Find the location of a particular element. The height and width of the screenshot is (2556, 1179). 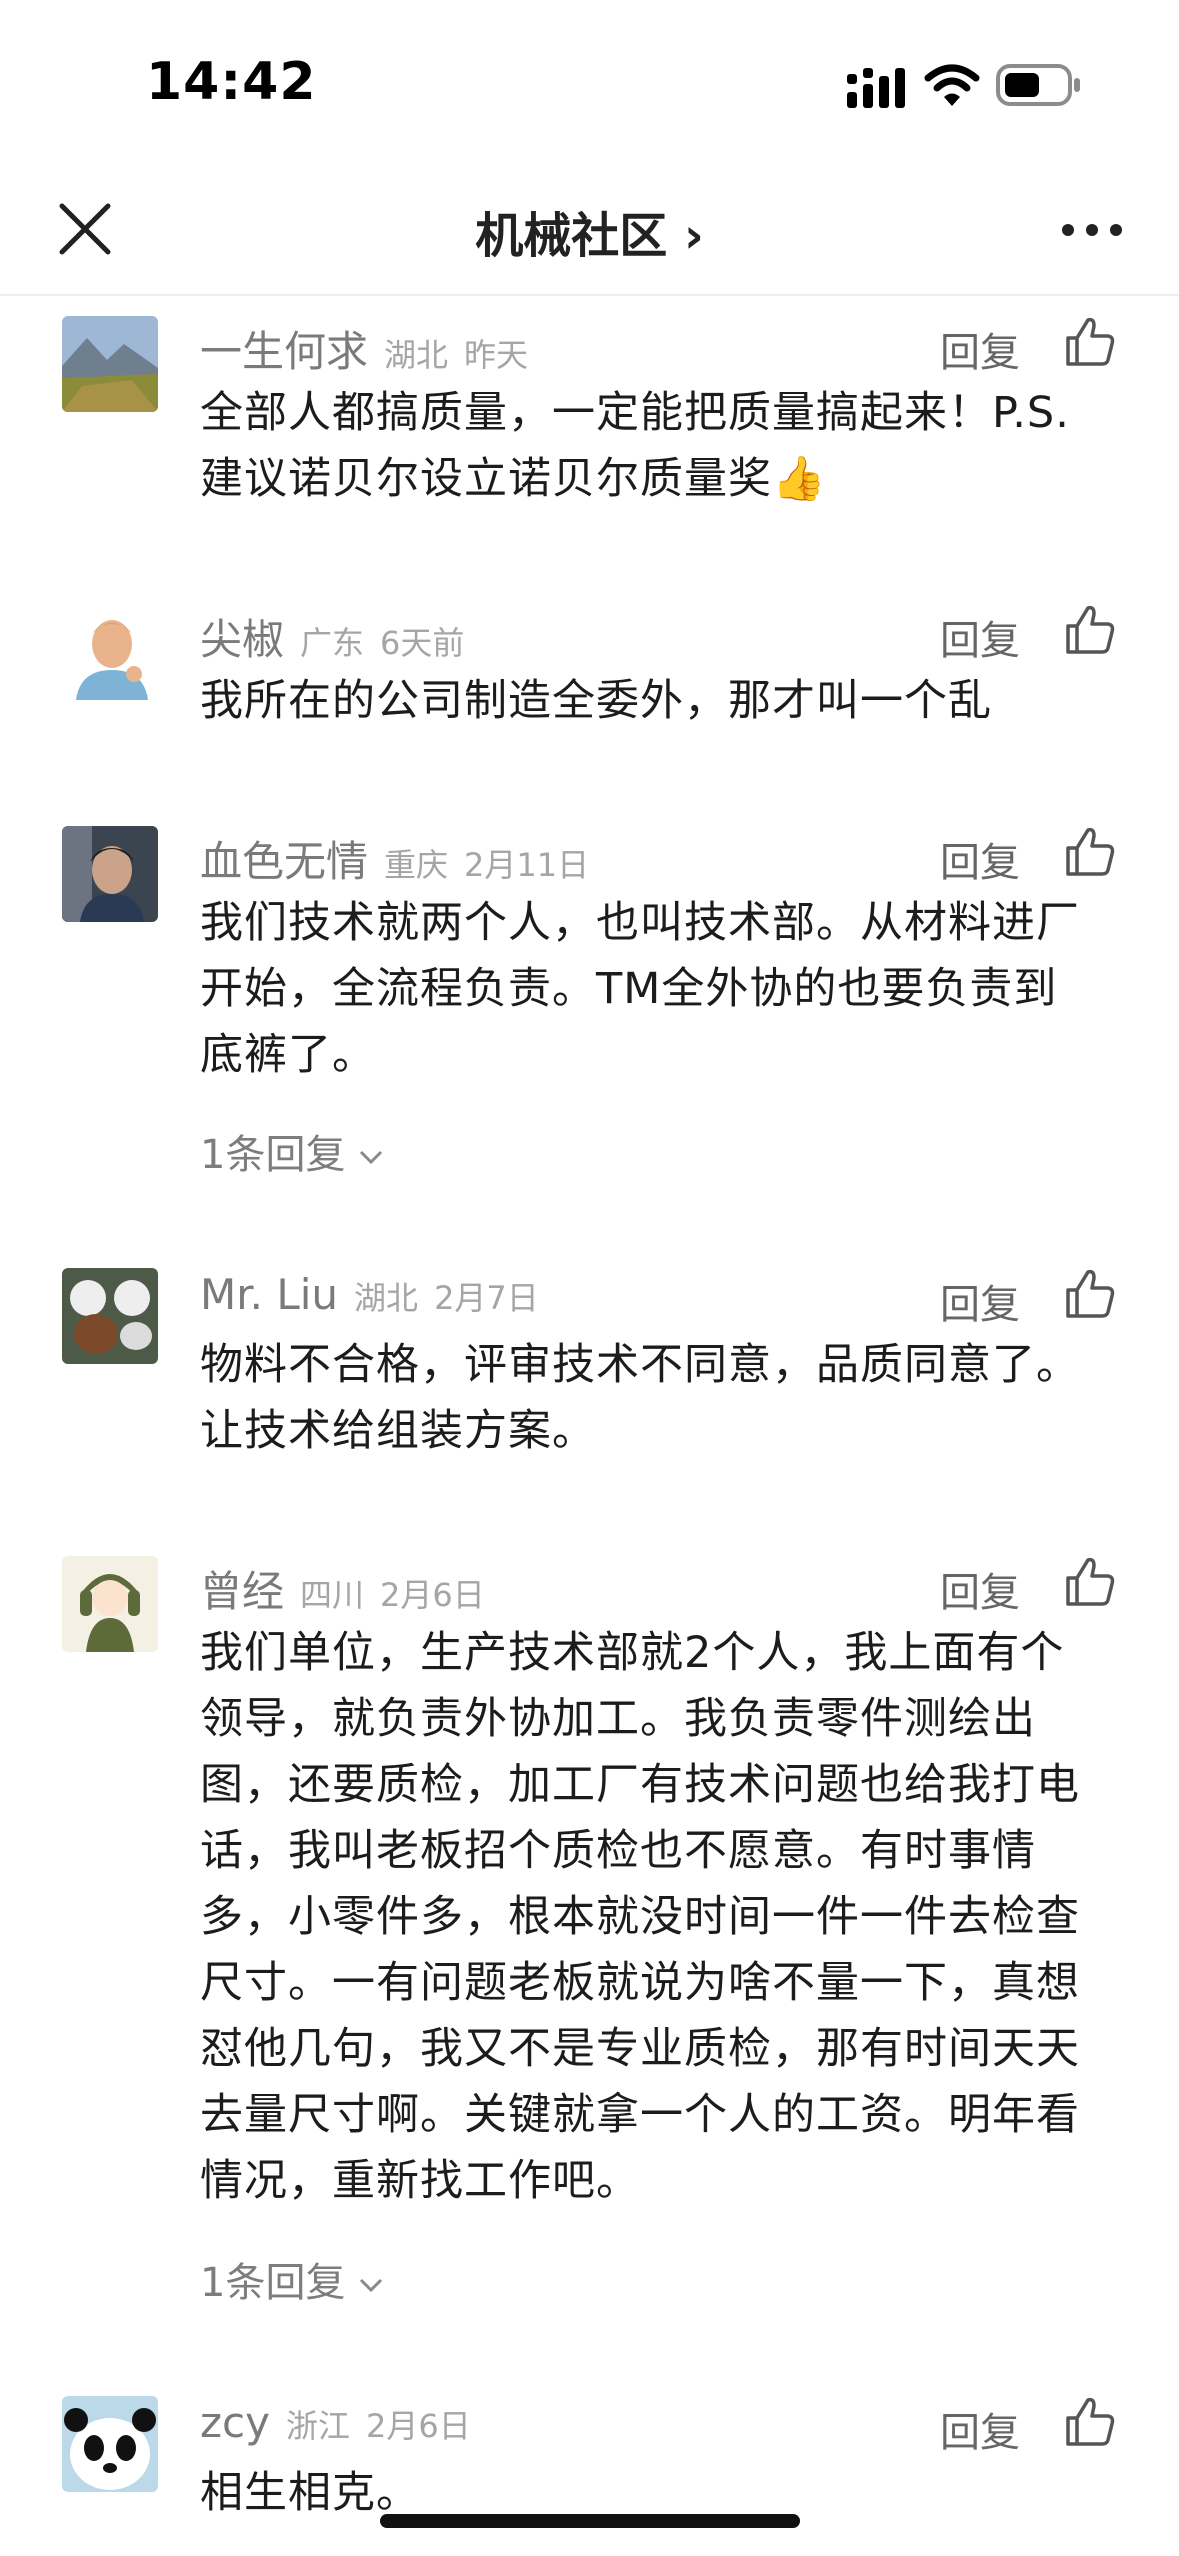

date-label: 昨天 is located at coordinates (496, 355).